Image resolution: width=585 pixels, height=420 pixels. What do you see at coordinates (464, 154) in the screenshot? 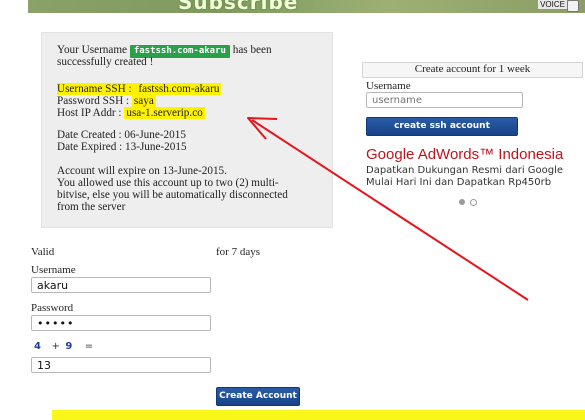
I see `ad-title-link: Google AdWords™ Indonesia` at bounding box center [464, 154].